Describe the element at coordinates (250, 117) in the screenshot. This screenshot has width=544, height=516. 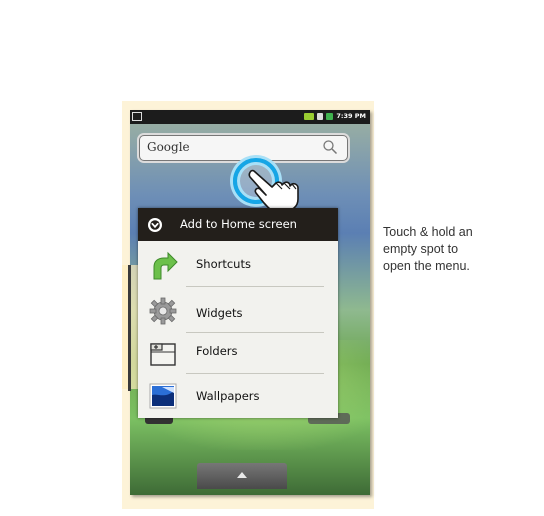
I see `status-bar: 7:39 PM` at that location.